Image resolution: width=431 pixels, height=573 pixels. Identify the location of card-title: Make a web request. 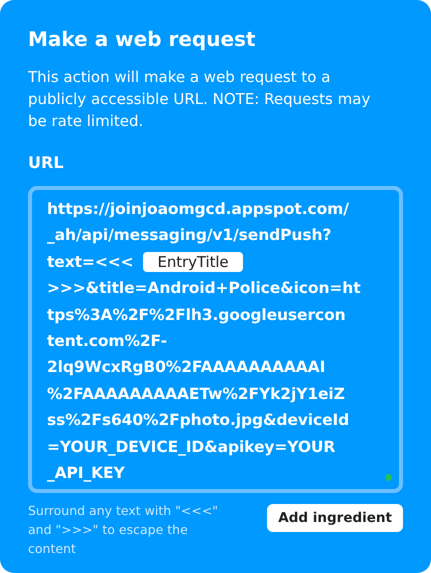
(142, 39).